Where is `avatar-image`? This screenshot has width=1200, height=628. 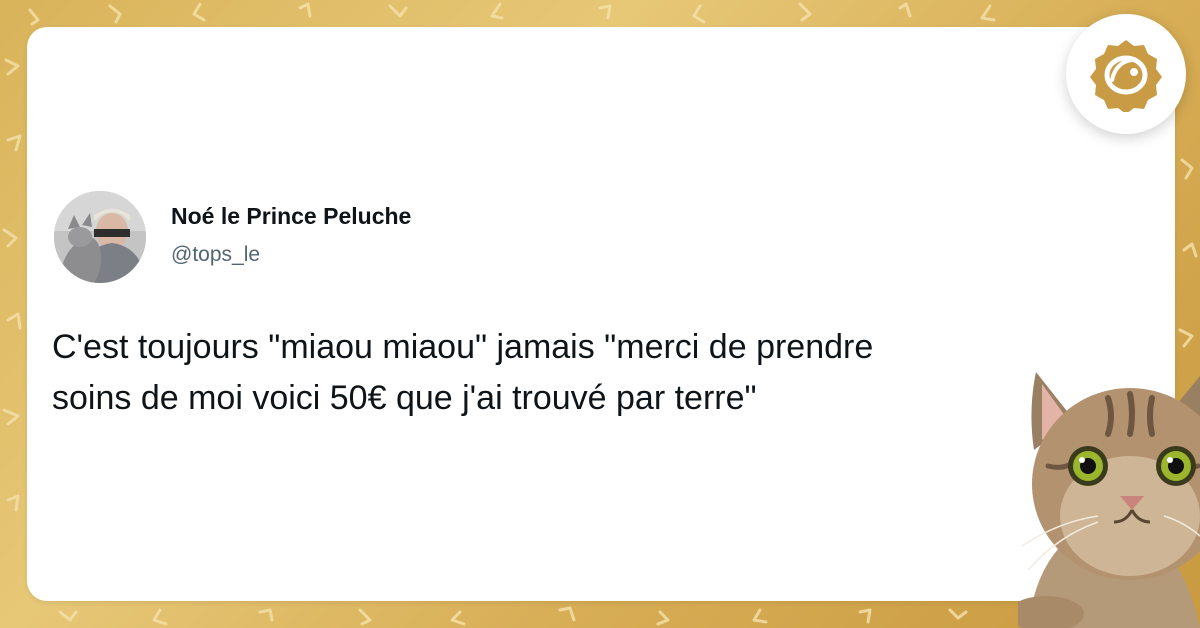
avatar-image is located at coordinates (100, 237).